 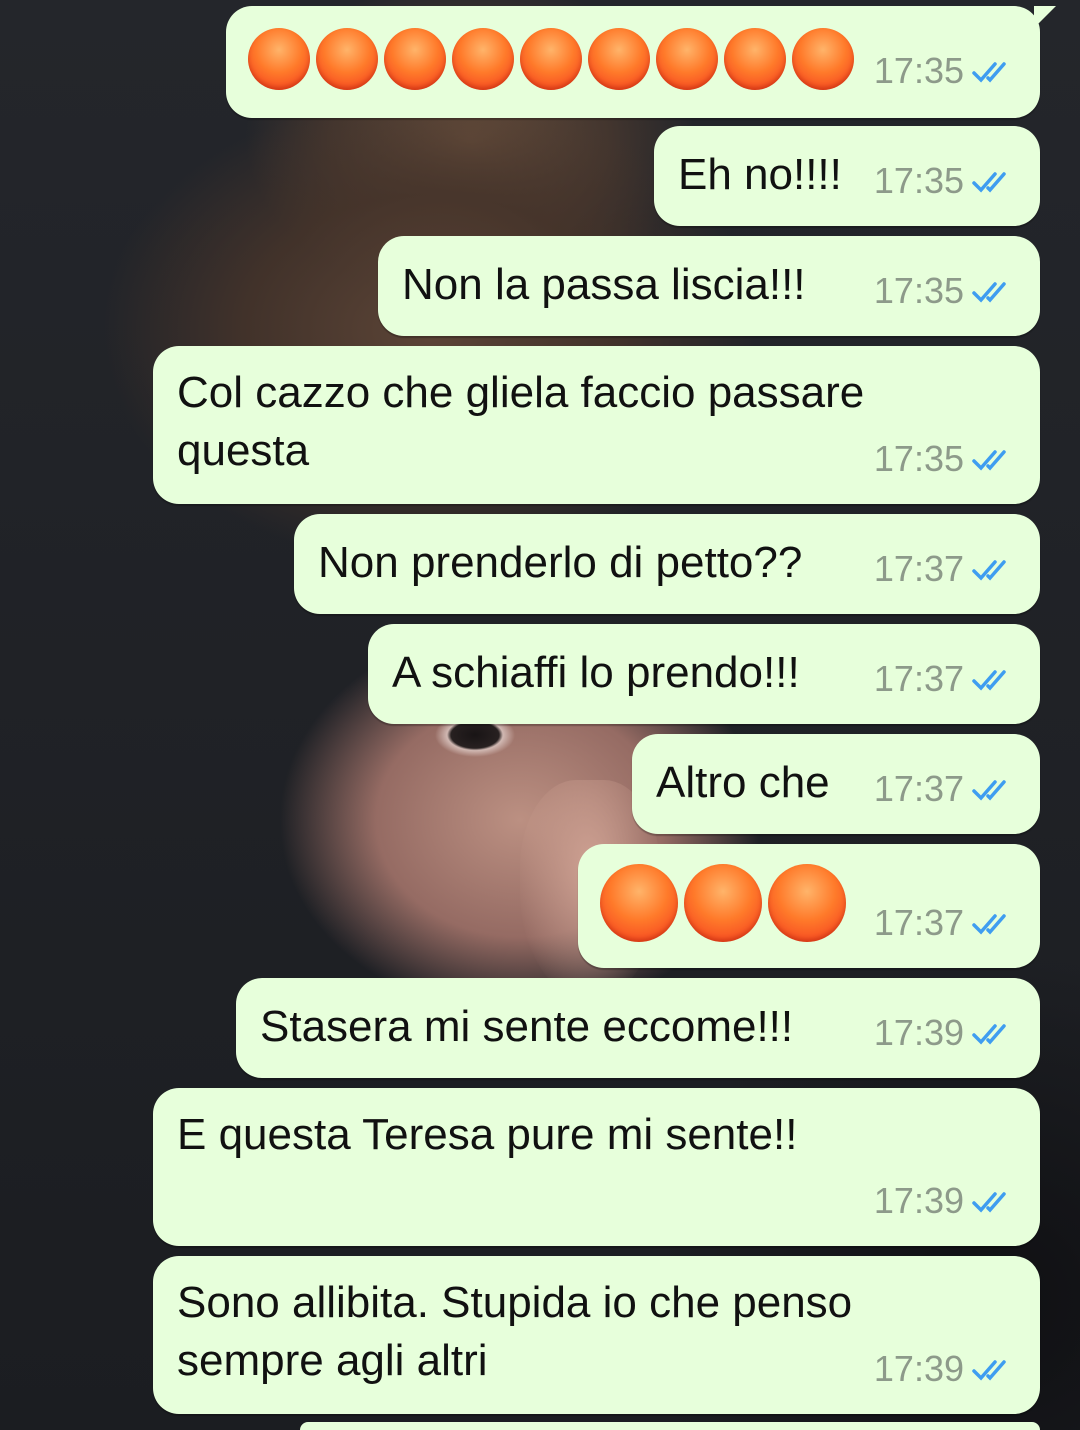 I want to click on message-text: Non la passa liscia!!!, so click(x=604, y=284).